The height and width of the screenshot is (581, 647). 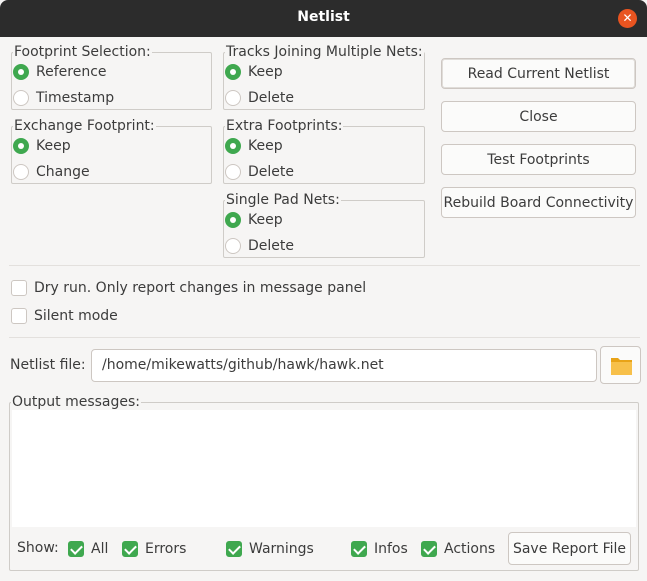 What do you see at coordinates (569, 548) in the screenshot?
I see `save-report-file-button: Save Report File` at bounding box center [569, 548].